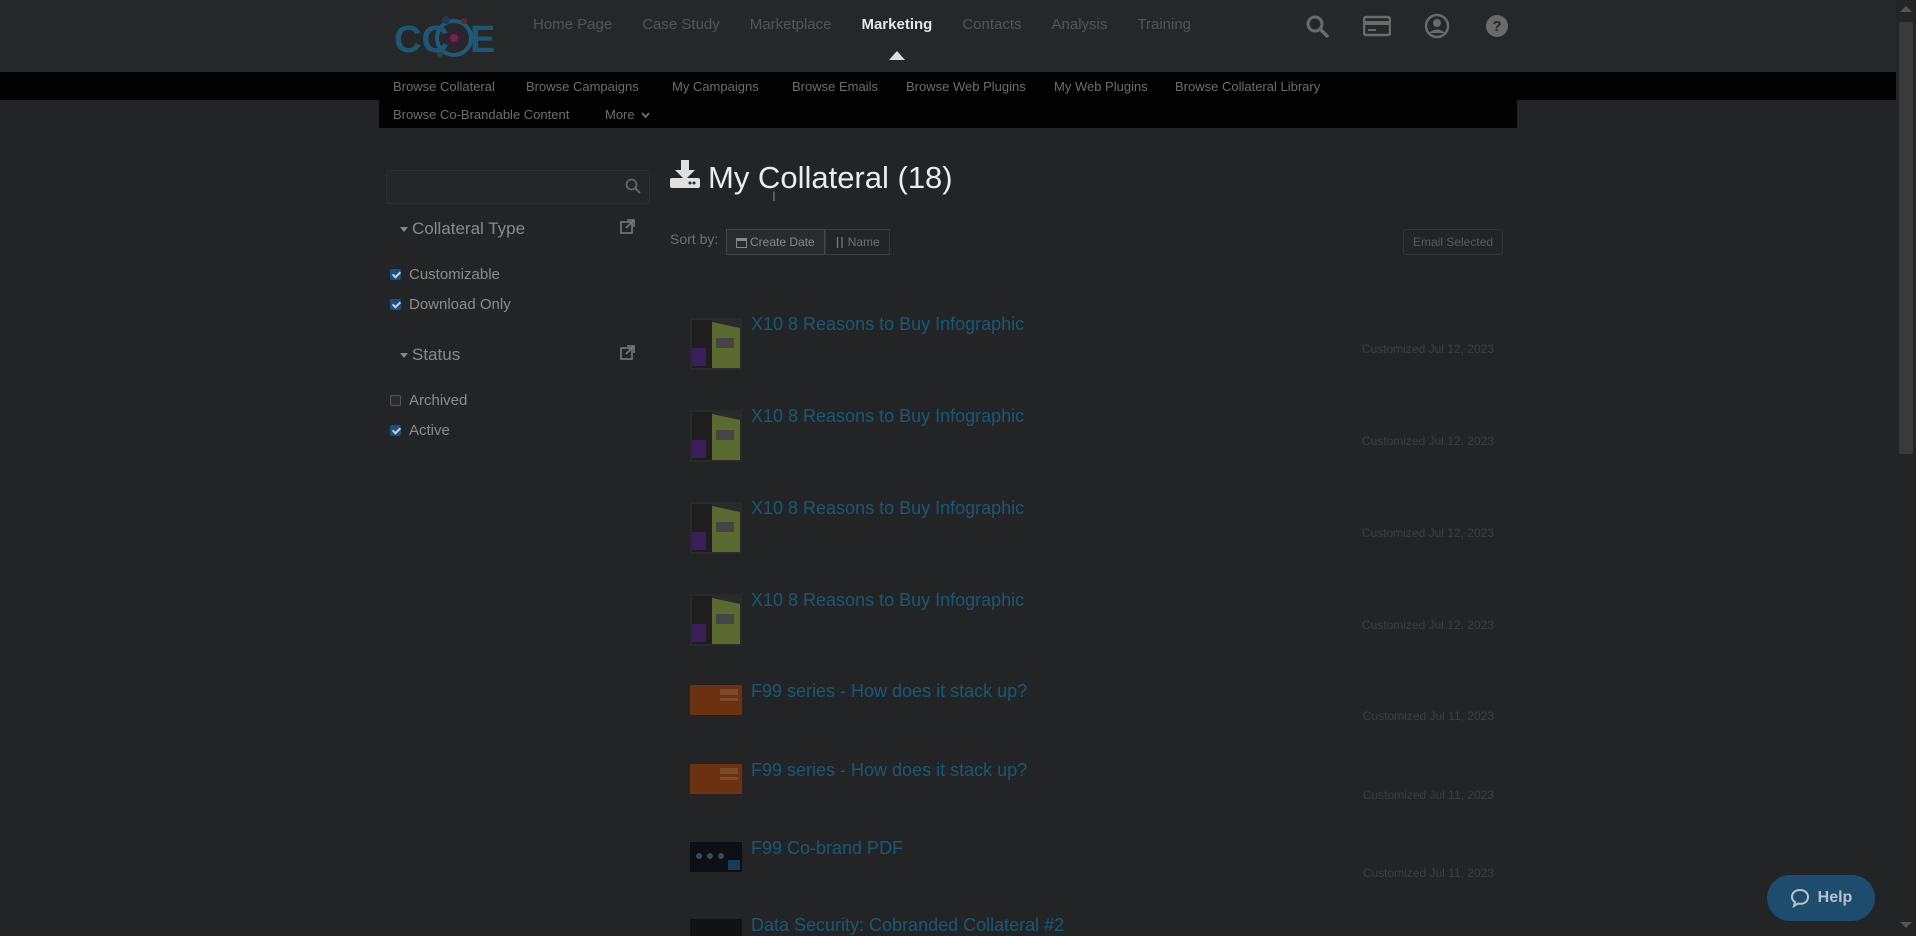 Image resolution: width=1916 pixels, height=936 pixels. I want to click on nav-training: Training, so click(1164, 25).